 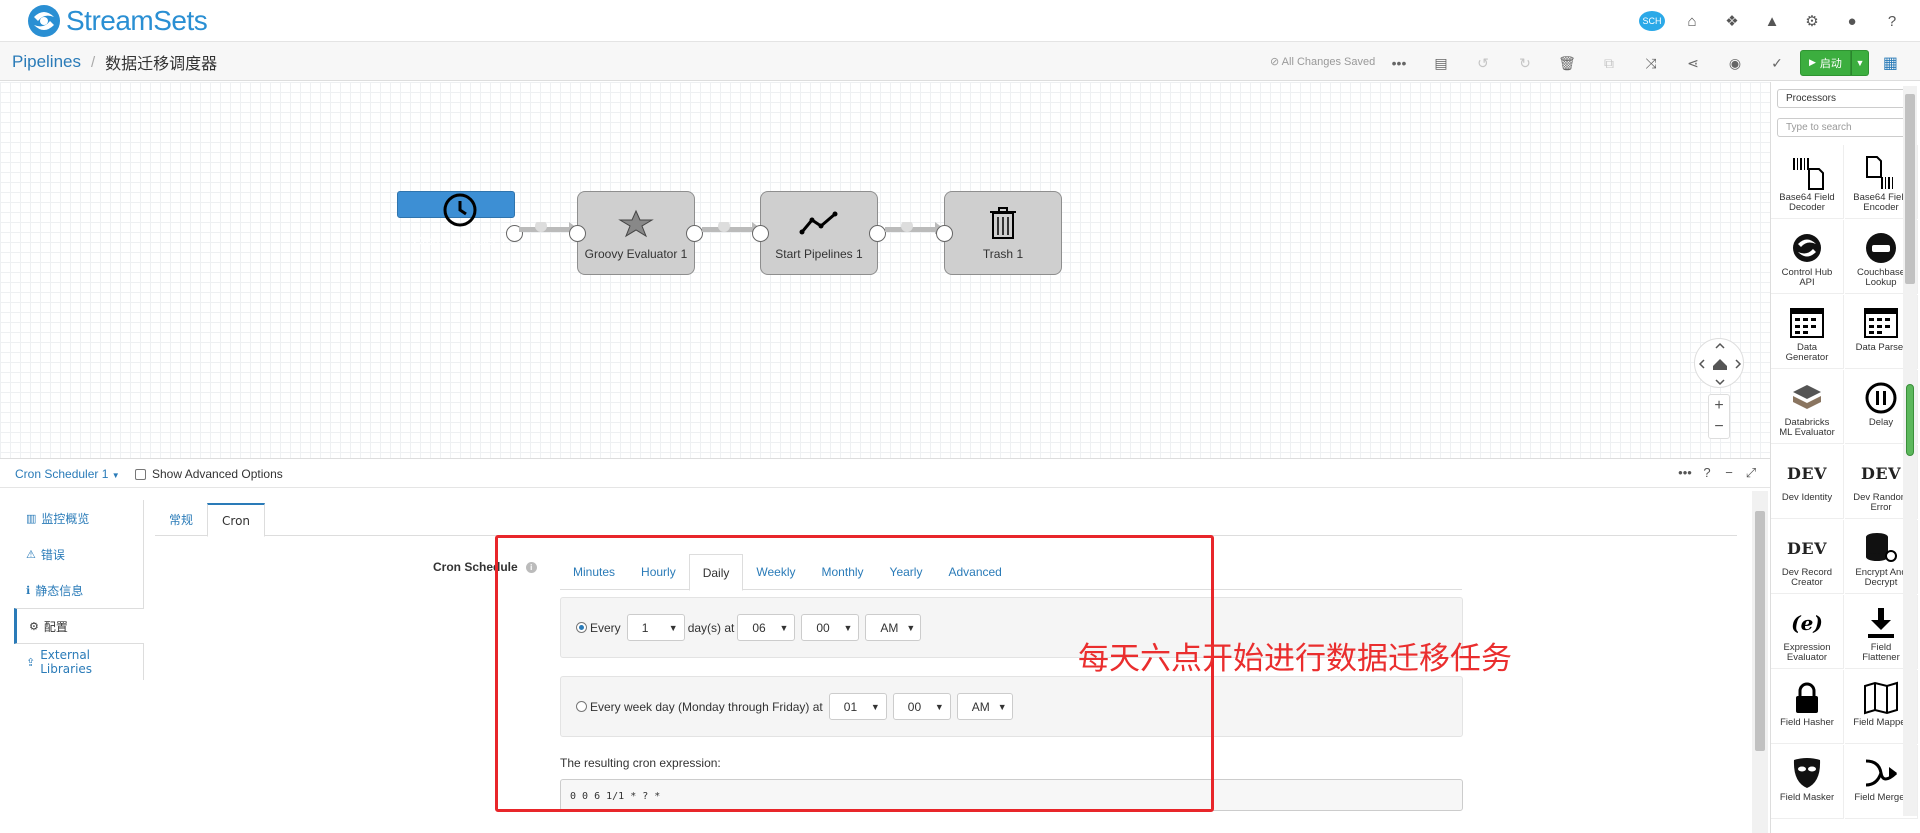 What do you see at coordinates (581, 706) in the screenshot?
I see `every-weekday-radio` at bounding box center [581, 706].